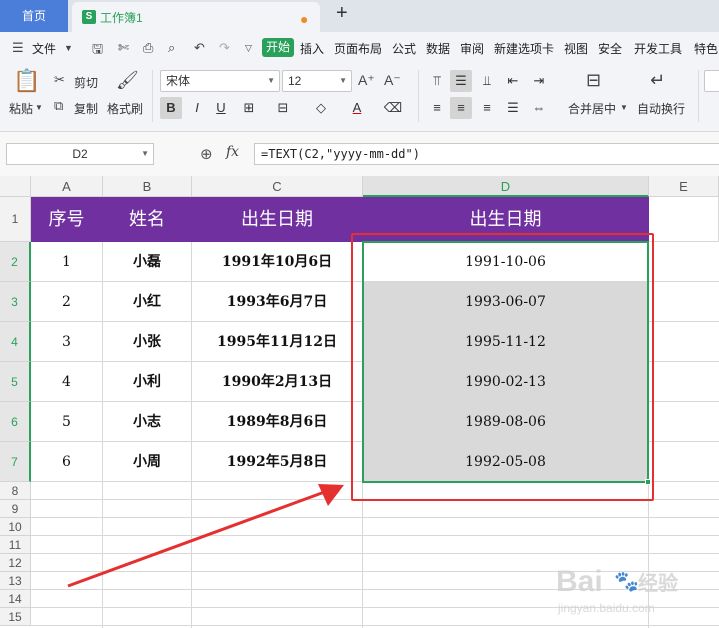 This screenshot has height=628, width=719. Describe the element at coordinates (15, 527) in the screenshot. I see `row-header: 10` at that location.